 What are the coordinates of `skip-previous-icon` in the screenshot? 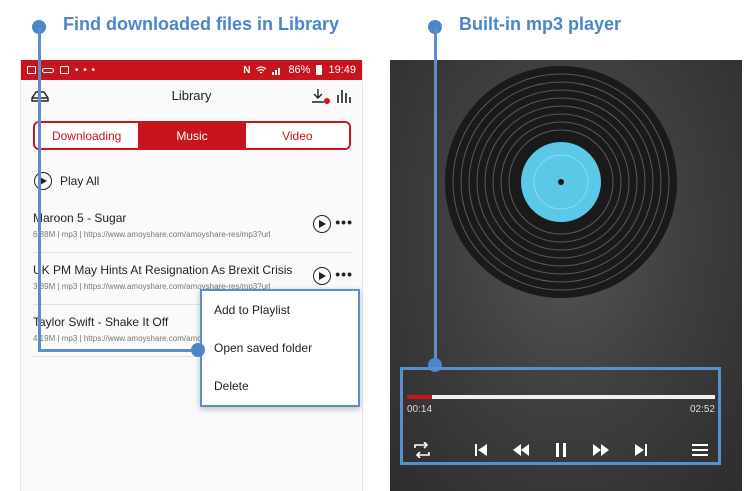 It's located at (481, 450).